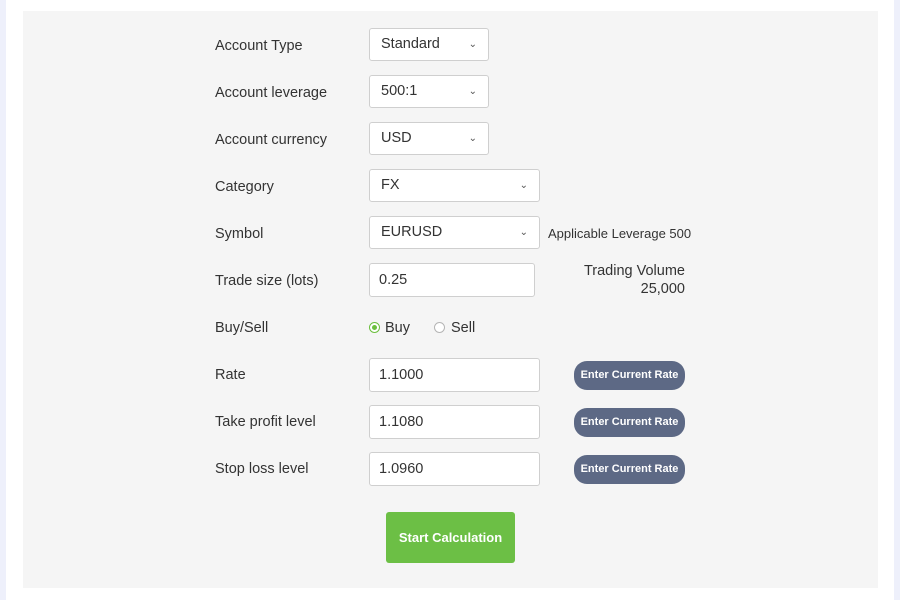 This screenshot has width=900, height=600. Describe the element at coordinates (412, 232) in the screenshot. I see `symbol-value: EURUSD` at that location.